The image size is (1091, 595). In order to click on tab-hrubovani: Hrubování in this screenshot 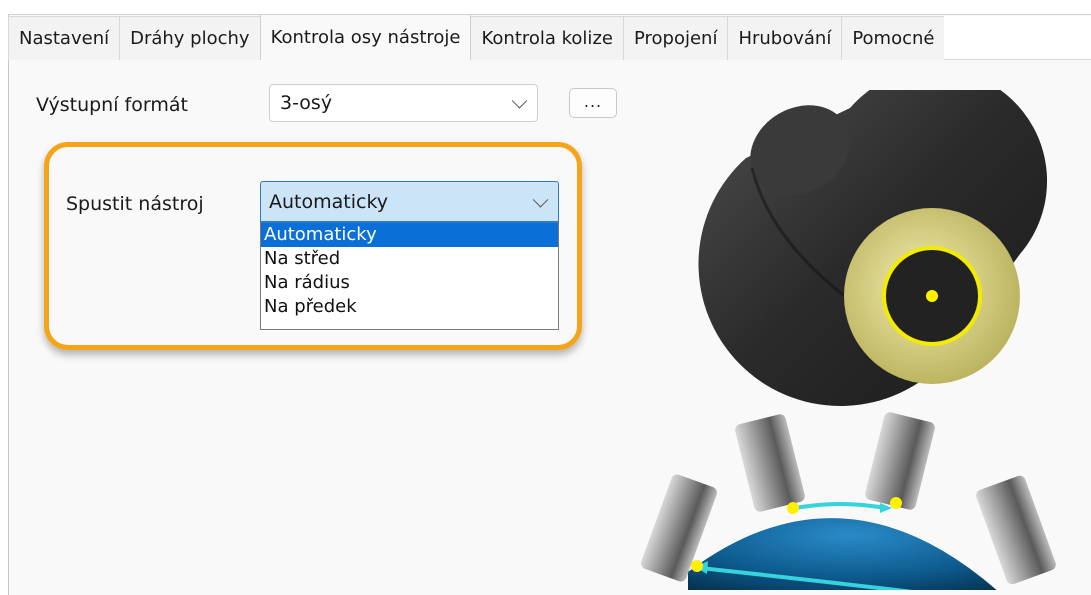, I will do `click(785, 38)`.